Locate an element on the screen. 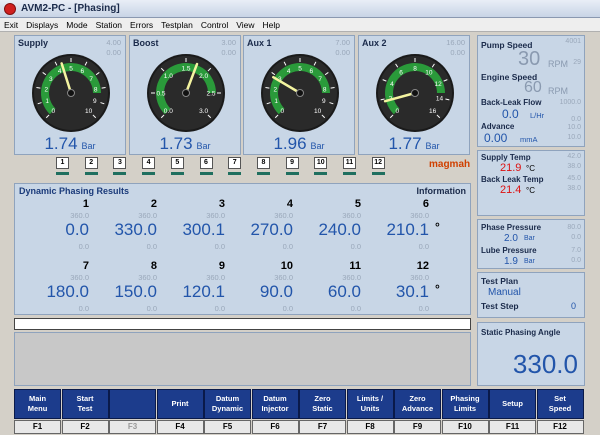  backleak-temp-label: Back Leak Temp is located at coordinates (512, 179).